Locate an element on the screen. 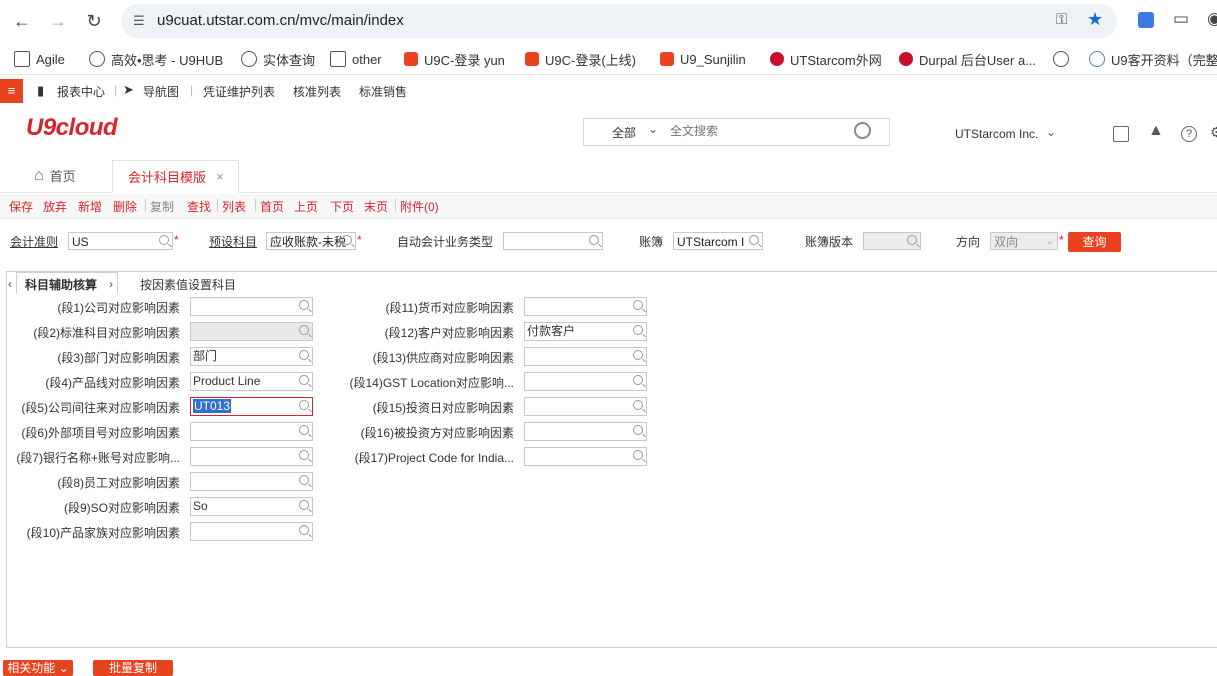 The height and width of the screenshot is (676, 1217). bookmark-item: 实体查询 is located at coordinates (278, 59).